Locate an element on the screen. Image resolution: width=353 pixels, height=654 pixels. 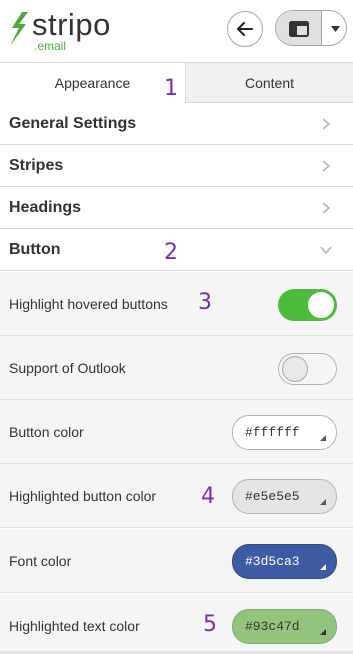
tab-appearance: Appearance is located at coordinates (93, 82).